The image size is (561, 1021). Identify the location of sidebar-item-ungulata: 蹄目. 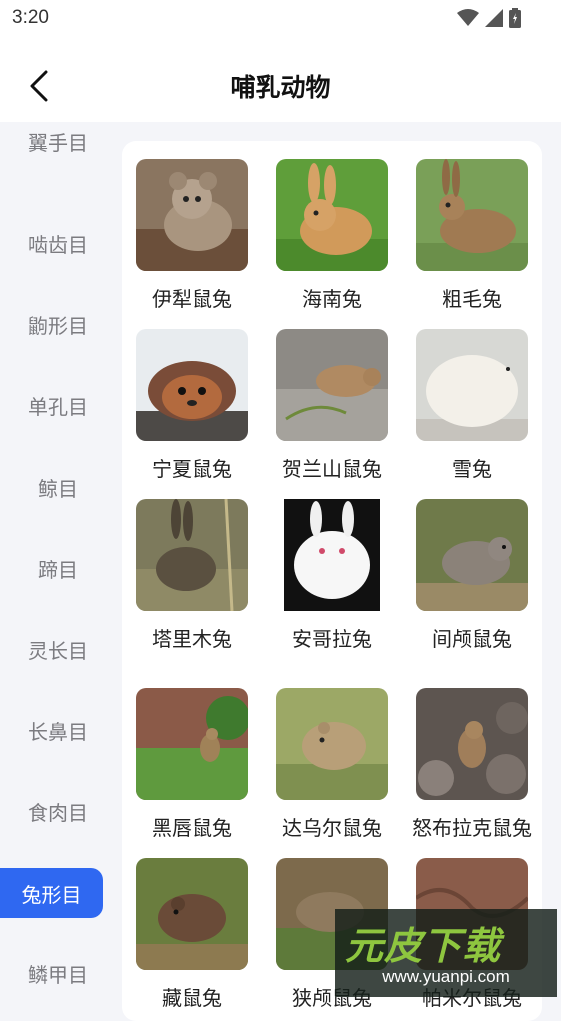
(58, 568).